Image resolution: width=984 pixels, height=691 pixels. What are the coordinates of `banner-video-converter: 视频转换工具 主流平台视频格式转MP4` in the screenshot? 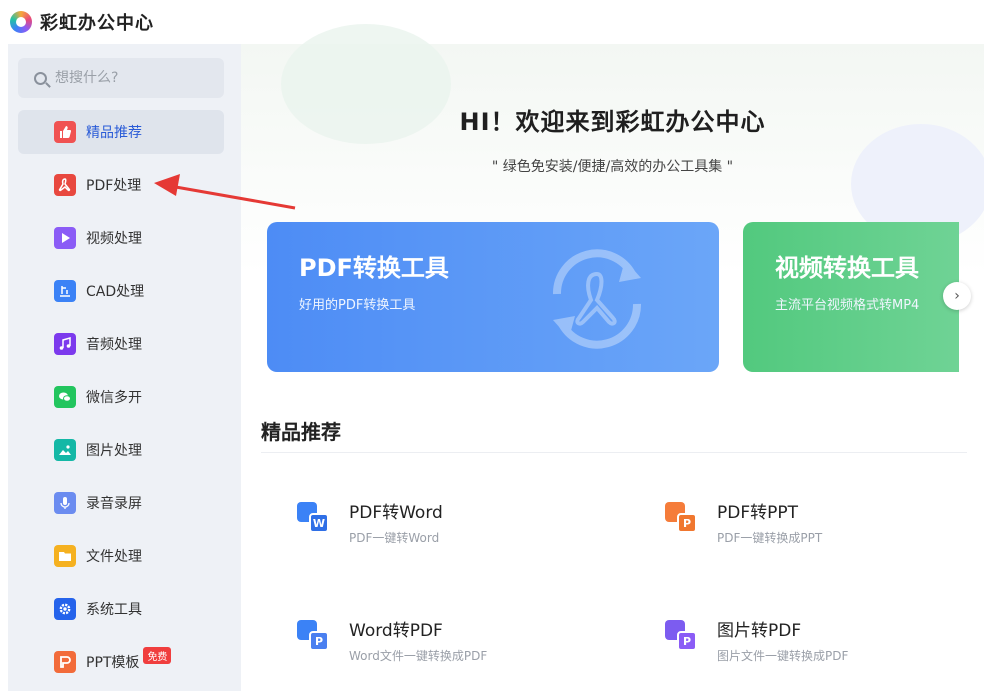 It's located at (851, 297).